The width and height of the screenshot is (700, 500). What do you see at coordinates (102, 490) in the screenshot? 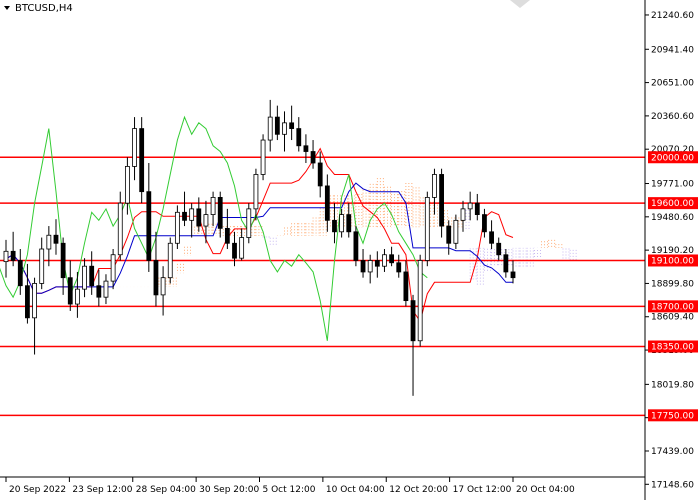
I see `time-tick-label: 23 Sep 12:00` at bounding box center [102, 490].